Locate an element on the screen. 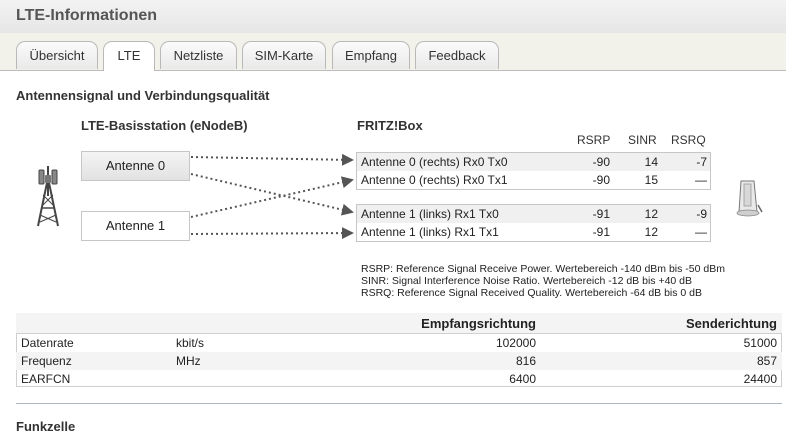 This screenshot has height=438, width=786. stats-unit: kbit/s is located at coordinates (190, 343).